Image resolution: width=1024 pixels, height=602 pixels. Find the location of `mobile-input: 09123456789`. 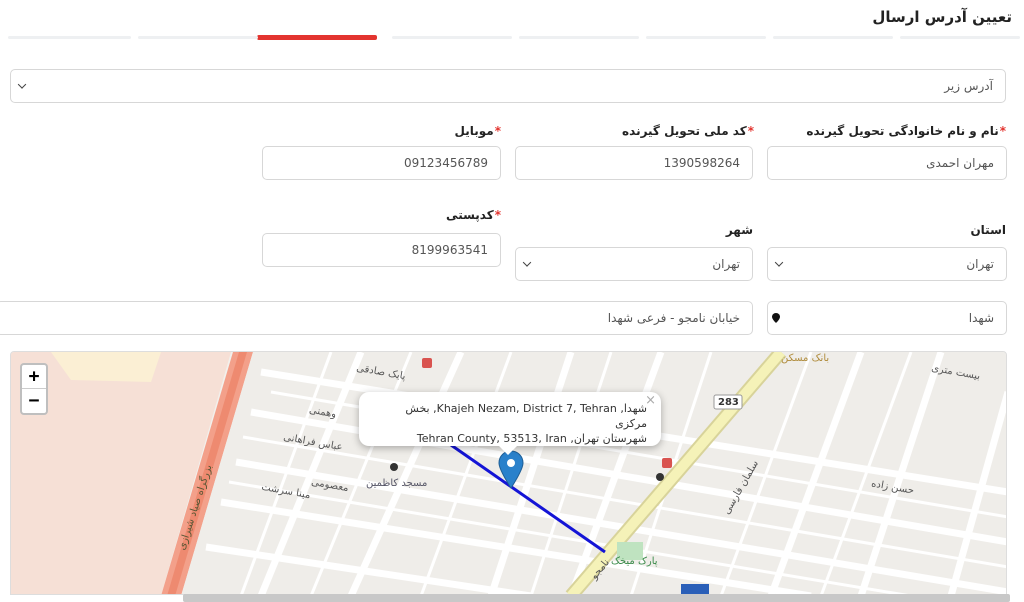

mobile-input: 09123456789 is located at coordinates (381, 163).